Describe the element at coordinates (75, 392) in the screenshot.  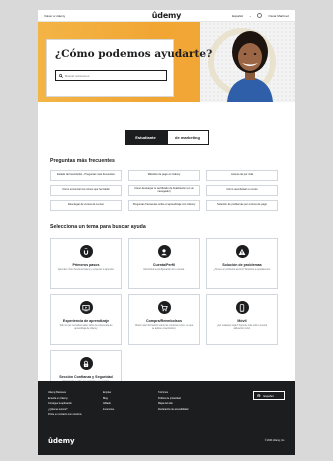
I see `footer-link: Udemy Business` at that location.